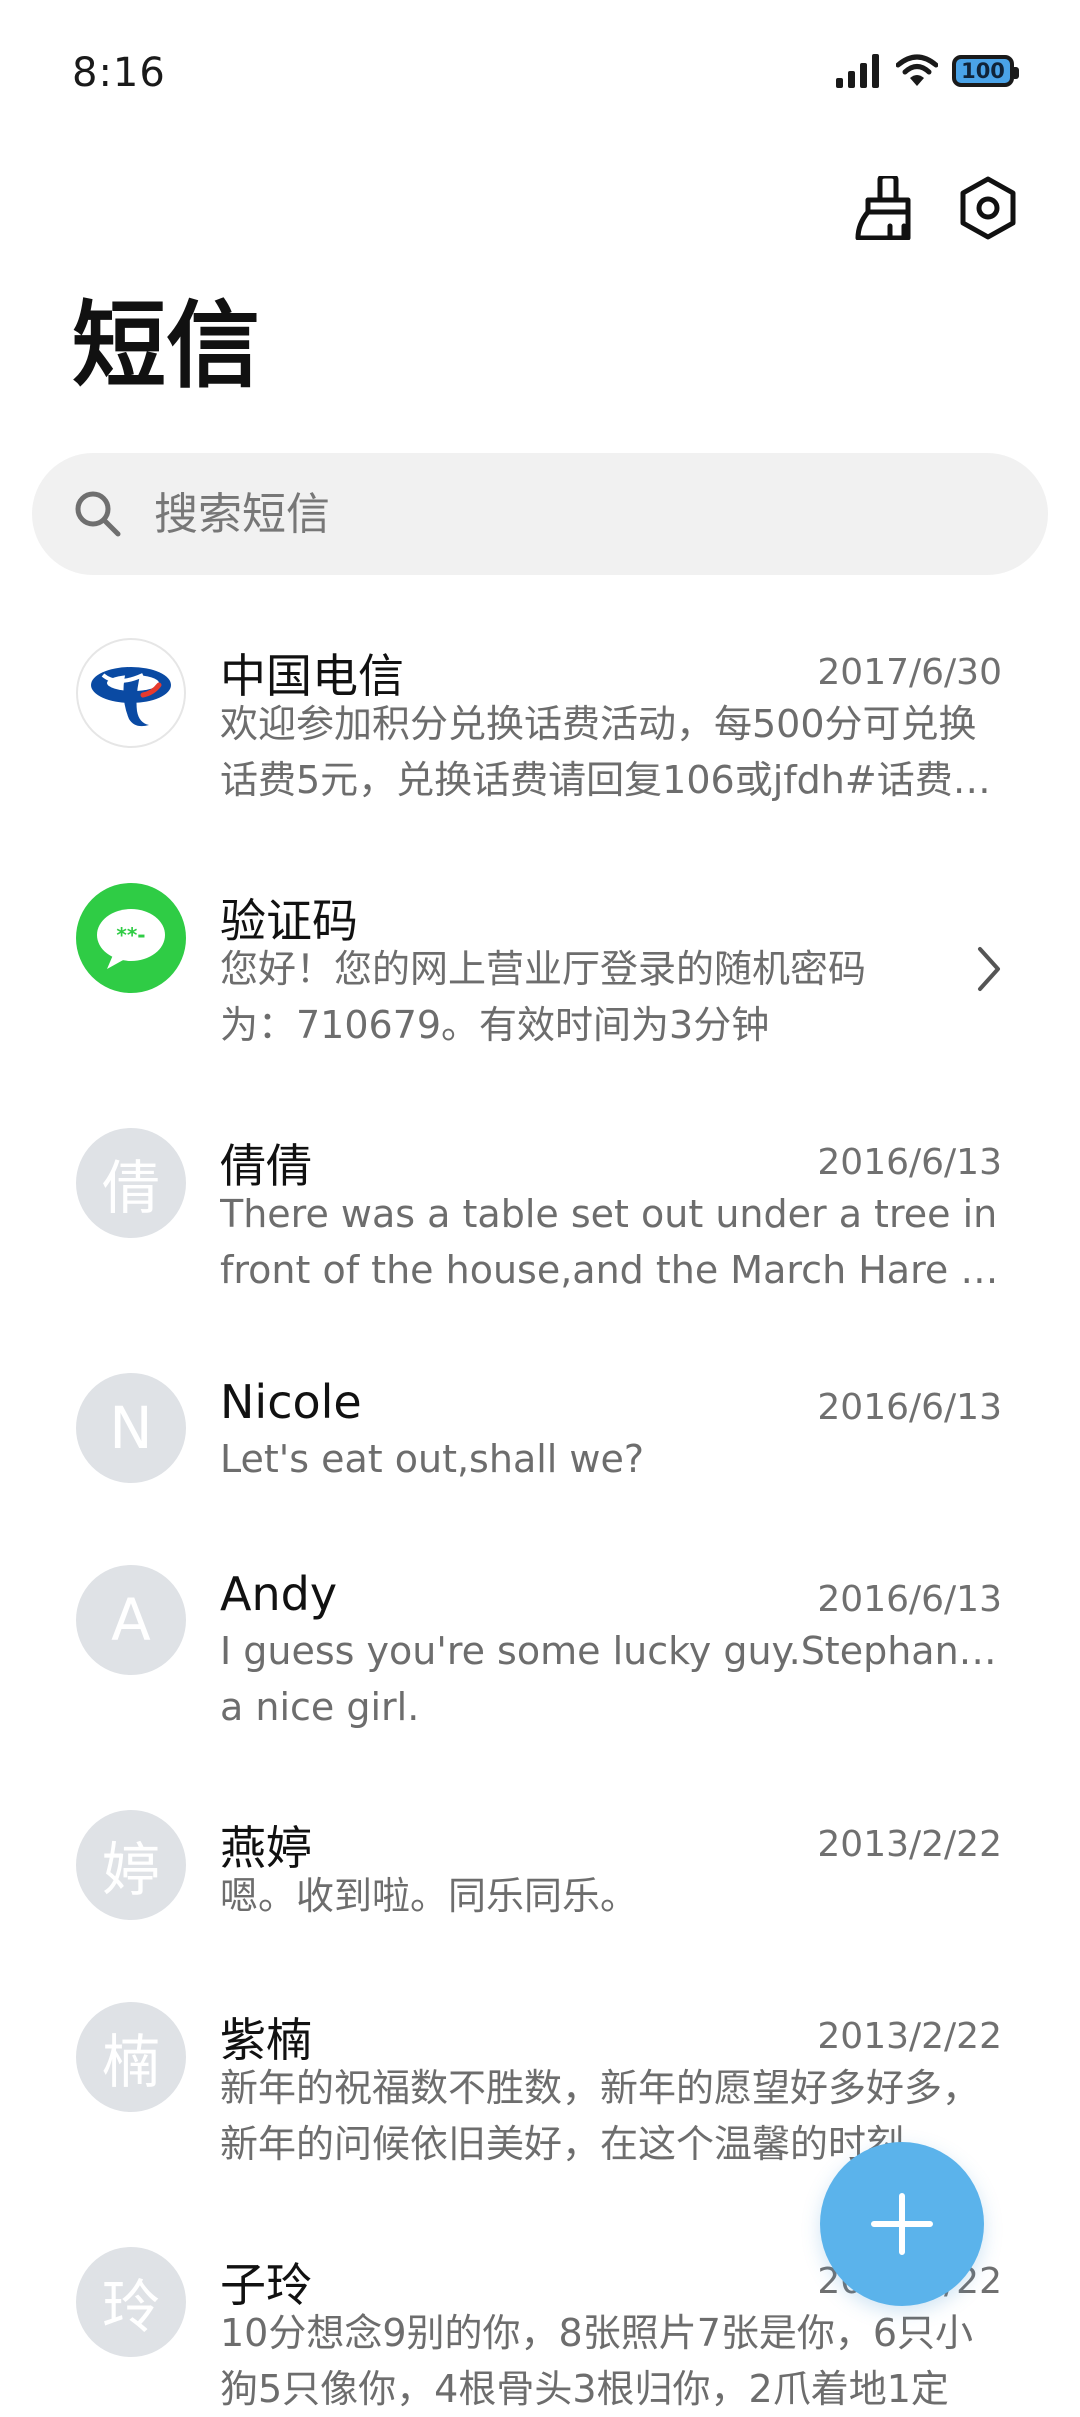  Describe the element at coordinates (131, 1183) in the screenshot. I see `avatar: 倩` at that location.